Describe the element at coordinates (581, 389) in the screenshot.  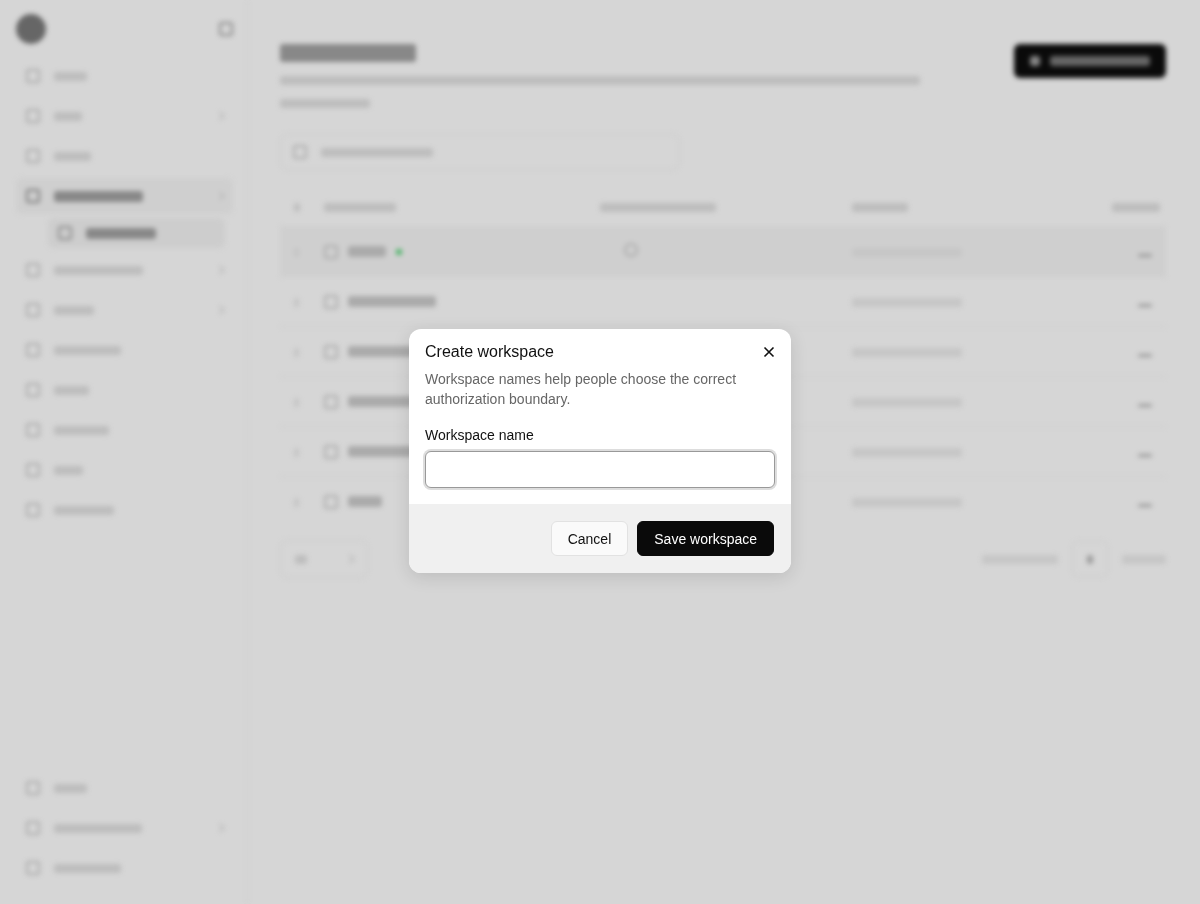
I see `dialog-description: Workspace names help people choose the correct authorization boundary.` at that location.